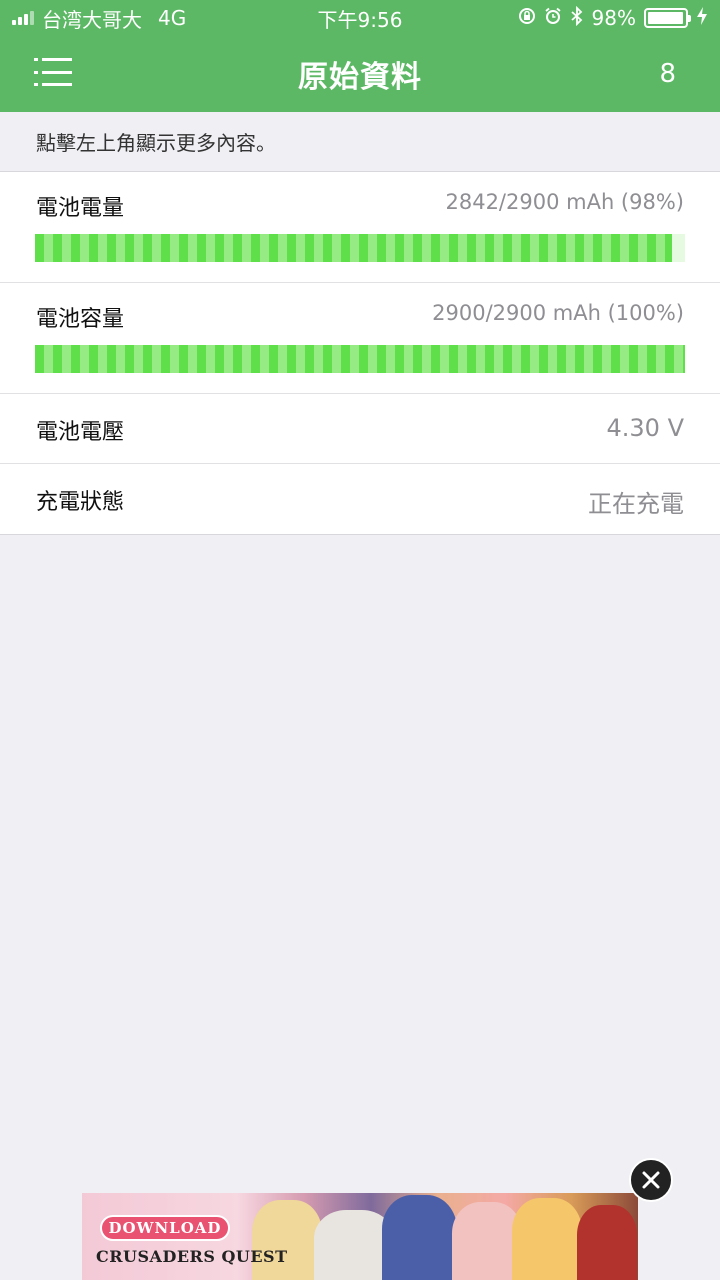 The width and height of the screenshot is (720, 1280). Describe the element at coordinates (360, 227) in the screenshot. I see `battery-charge-row: 電池電量 2842/2900 mAh (98%)` at that location.